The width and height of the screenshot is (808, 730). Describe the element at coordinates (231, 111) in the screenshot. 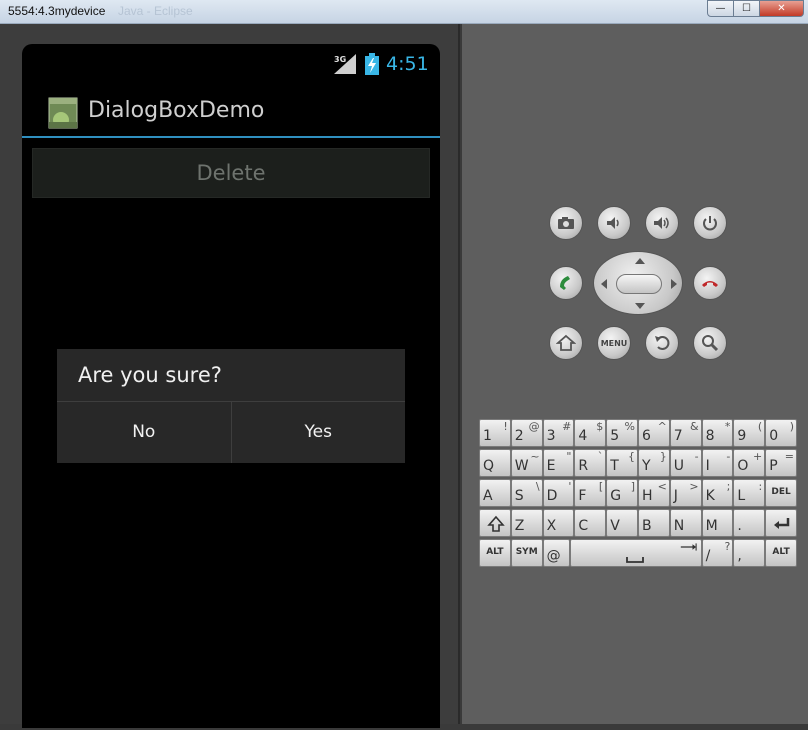

I see `action-bar: DialogBoxDemo` at that location.